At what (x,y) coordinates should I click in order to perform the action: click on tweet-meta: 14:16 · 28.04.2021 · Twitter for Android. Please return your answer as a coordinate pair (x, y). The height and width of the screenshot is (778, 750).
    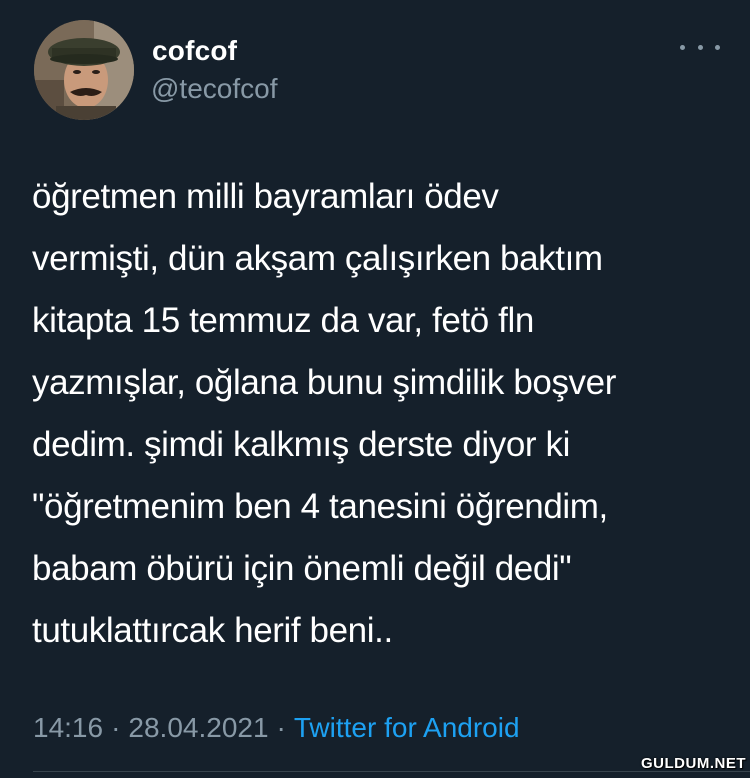
    Looking at the image, I should click on (276, 728).